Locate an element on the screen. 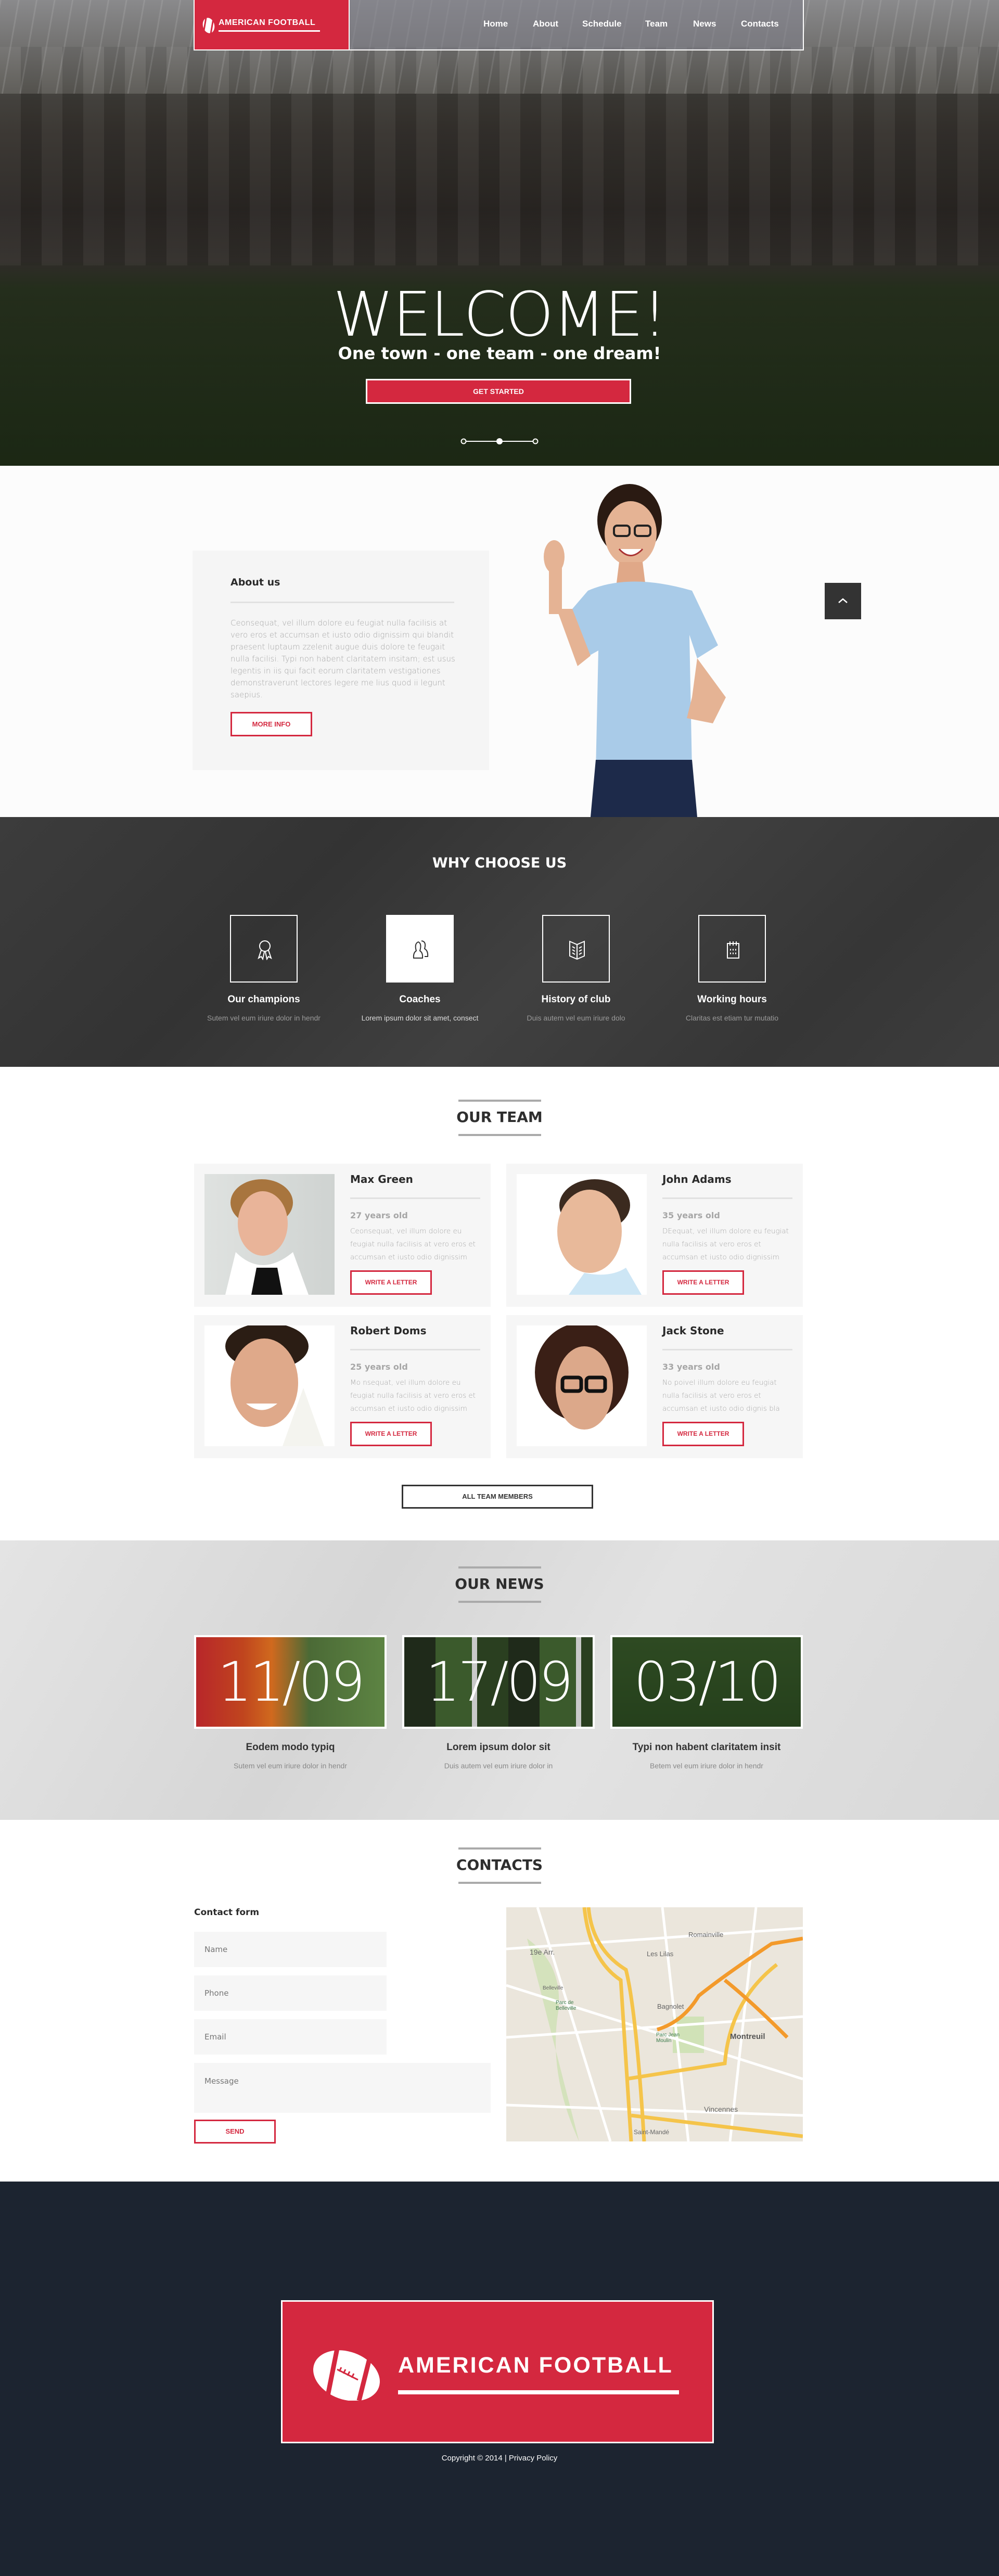 This screenshot has width=999, height=2576. copyright: Copyright © 2014 | Privacy Policy is located at coordinates (499, 2458).